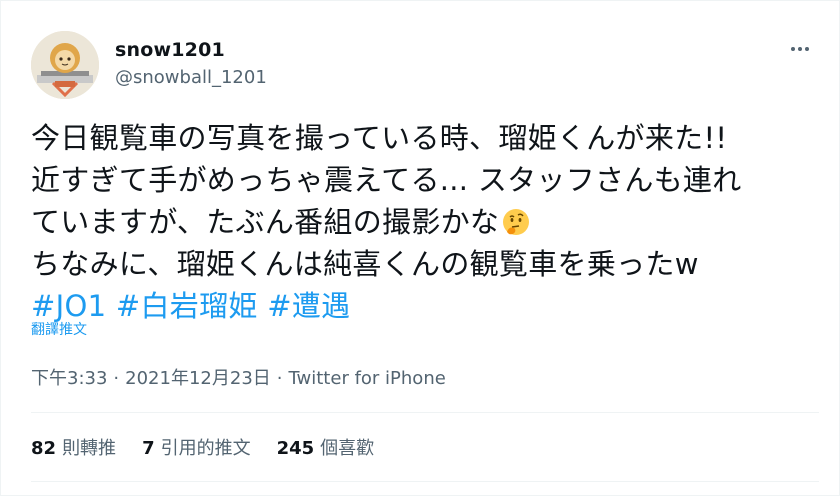 The image size is (840, 496). I want to click on tweet-line: ていますが、たぶん番組の撮影かな, so click(426, 222).